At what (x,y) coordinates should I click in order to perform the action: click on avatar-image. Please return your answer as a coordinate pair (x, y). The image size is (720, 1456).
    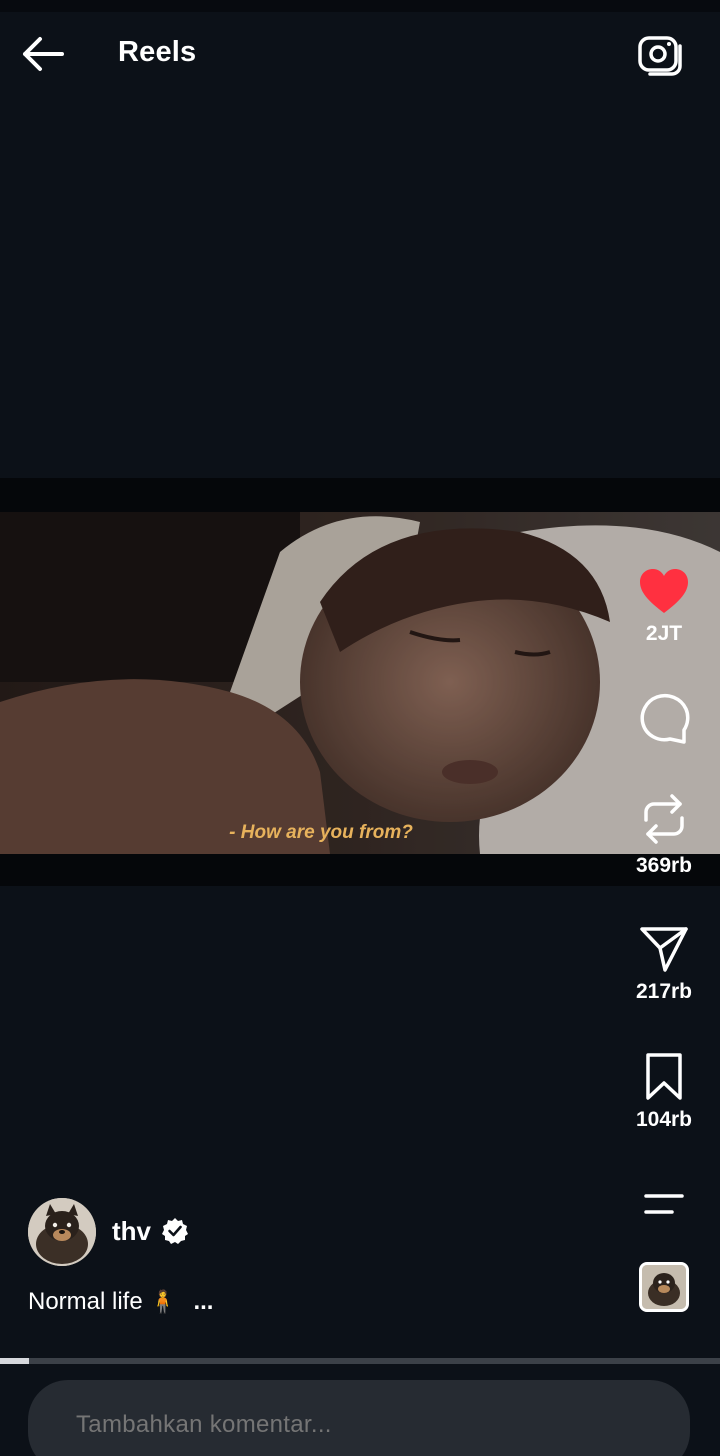
    Looking at the image, I should click on (62, 1232).